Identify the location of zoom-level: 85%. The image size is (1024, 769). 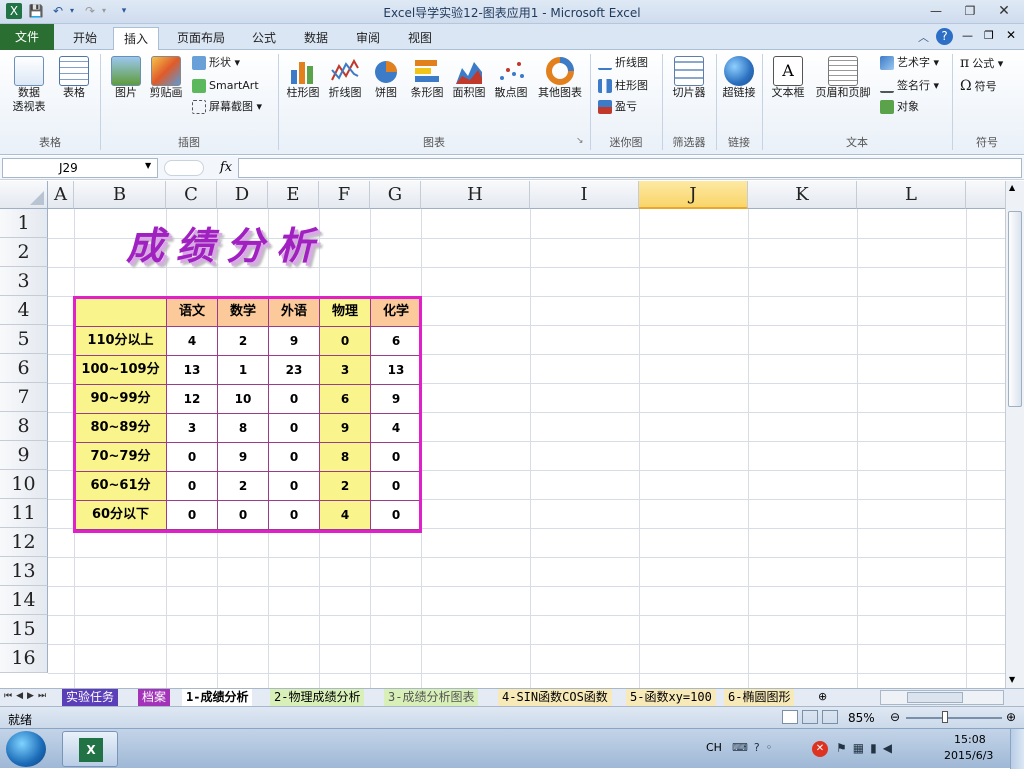
(861, 718).